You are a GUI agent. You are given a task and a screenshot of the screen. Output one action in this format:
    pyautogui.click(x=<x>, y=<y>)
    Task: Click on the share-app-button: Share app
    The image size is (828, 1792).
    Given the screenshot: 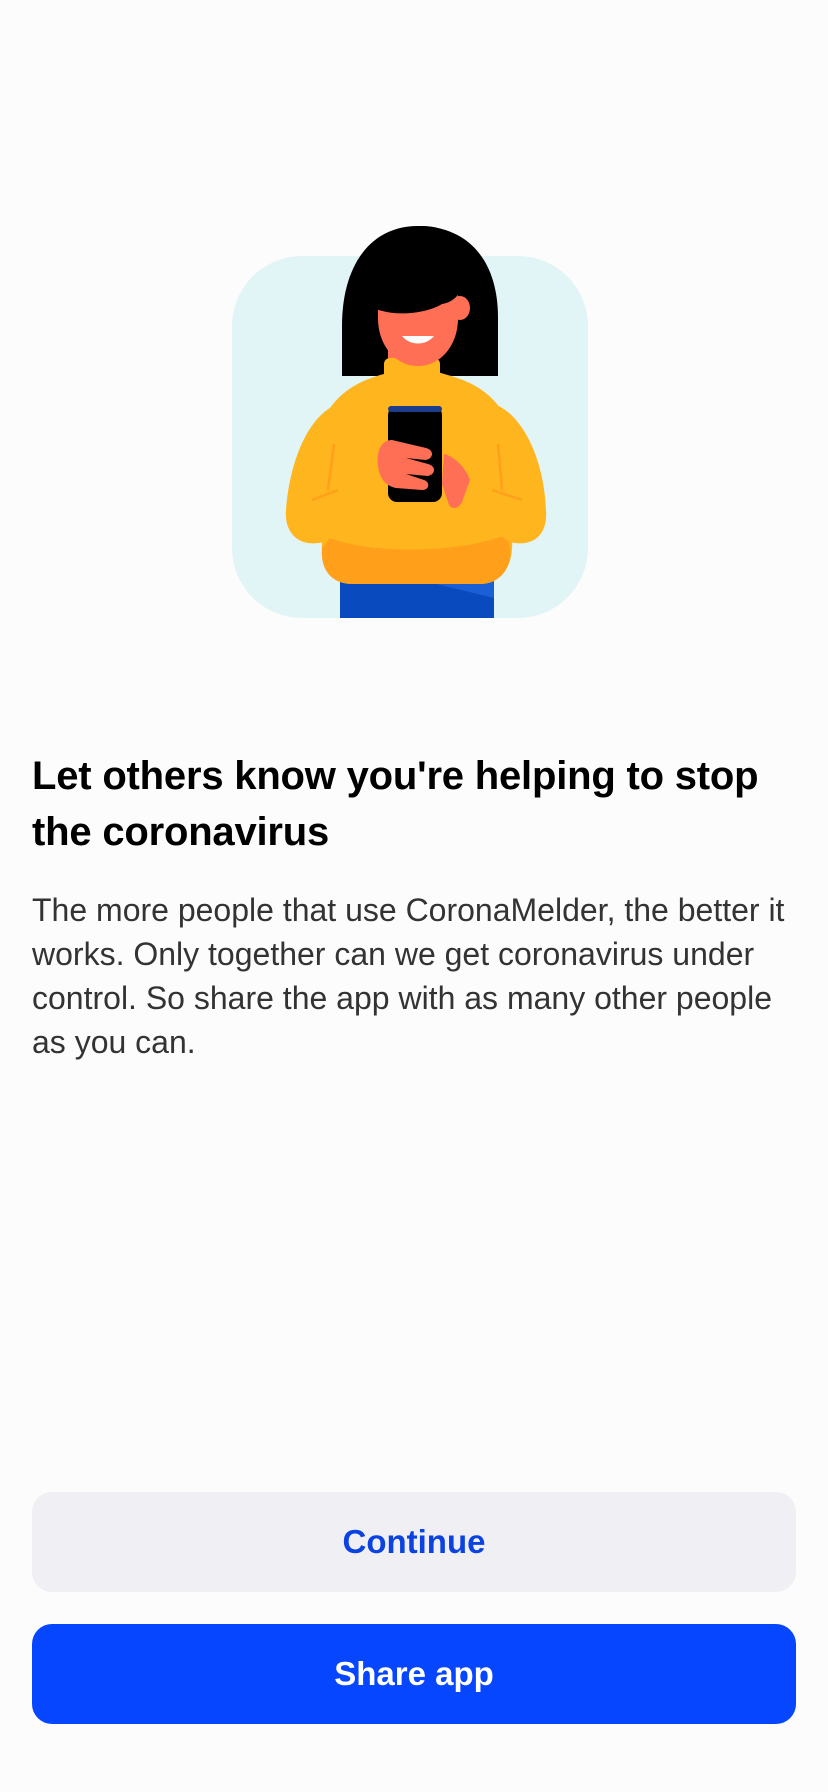 What is the action you would take?
    pyautogui.click(x=414, y=1674)
    